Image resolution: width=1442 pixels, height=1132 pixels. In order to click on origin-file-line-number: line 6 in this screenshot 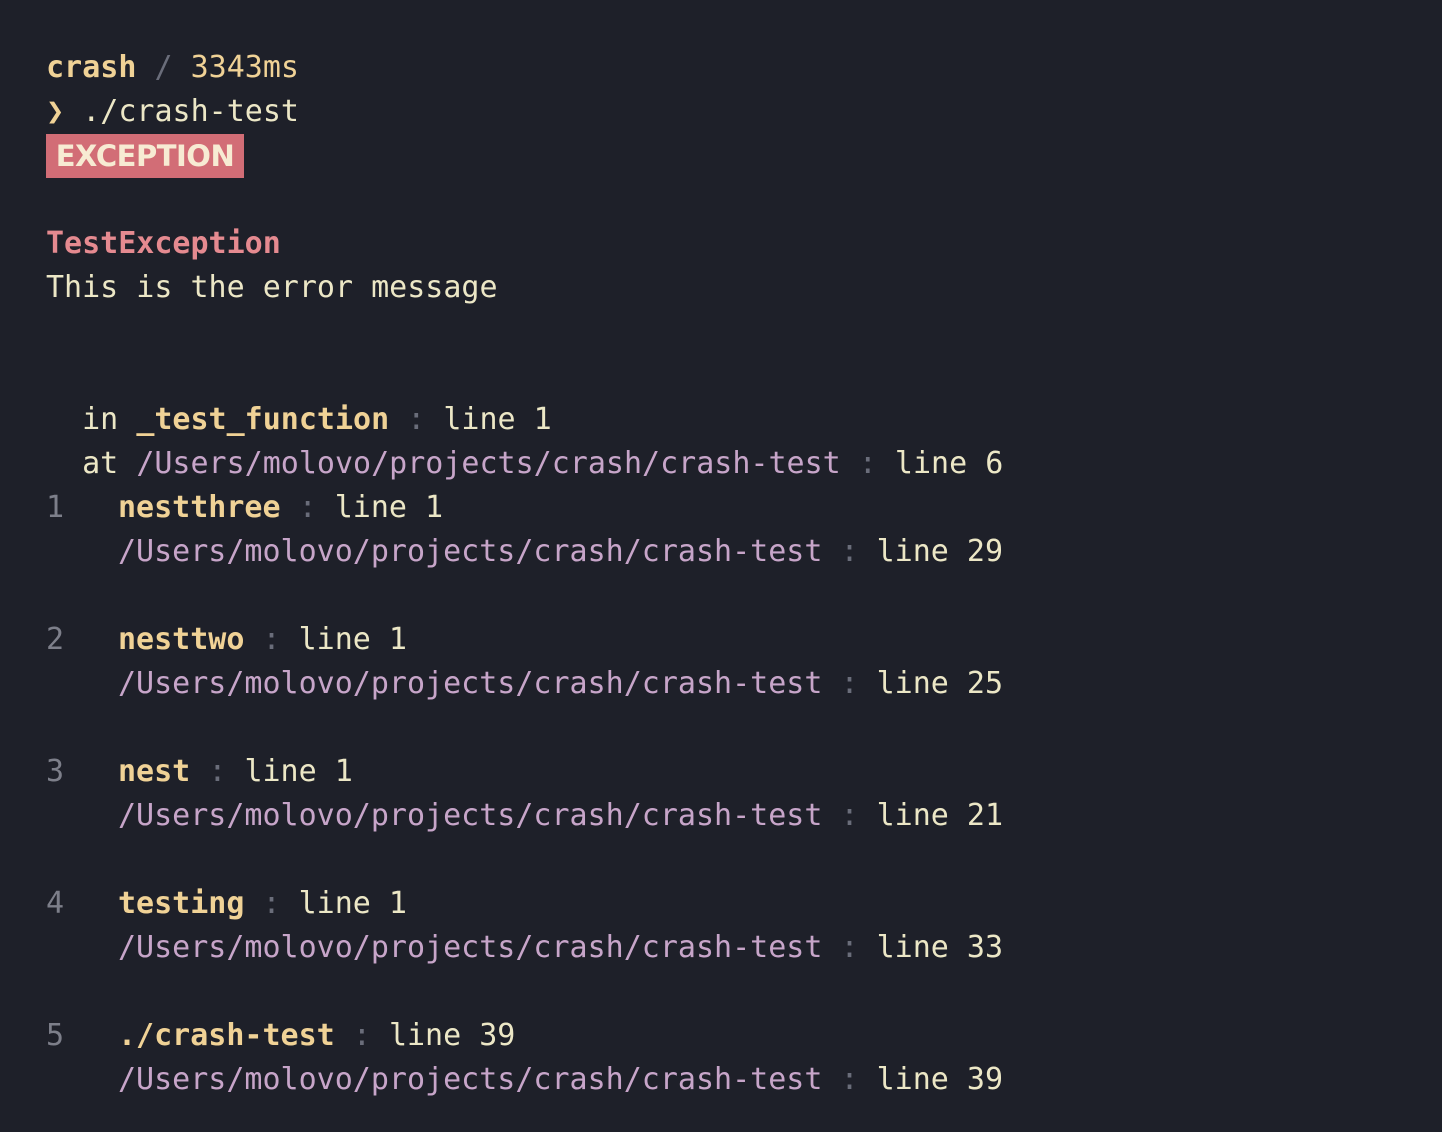, I will do `click(949, 463)`.